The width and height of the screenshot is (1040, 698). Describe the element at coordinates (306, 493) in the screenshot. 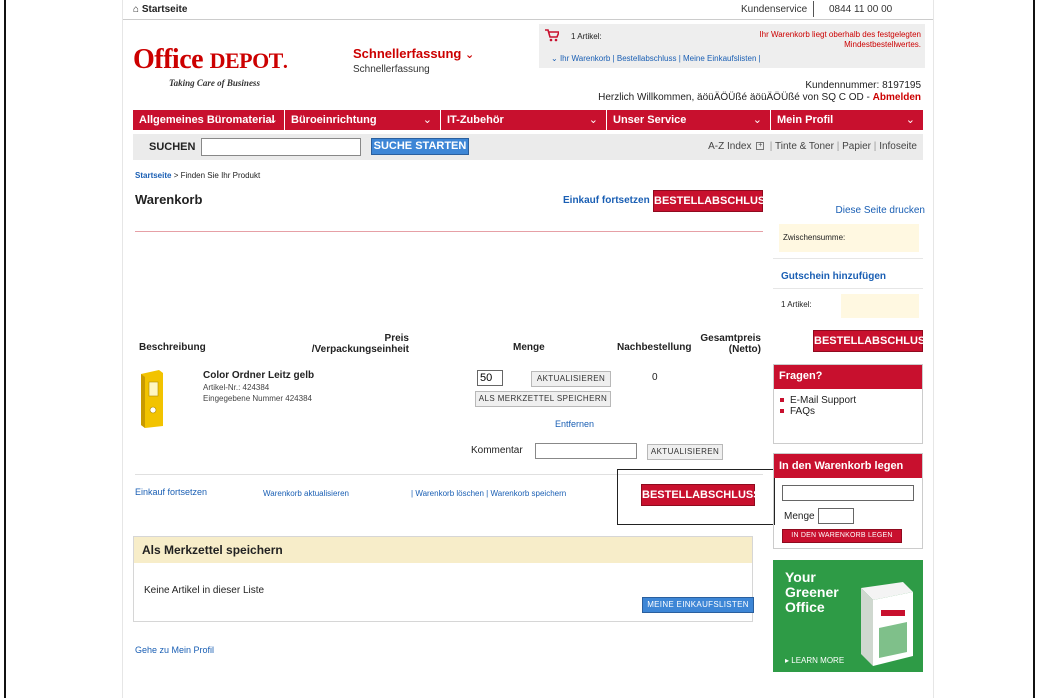

I see `update-cart-link: Warenkorb aktualisieren` at that location.